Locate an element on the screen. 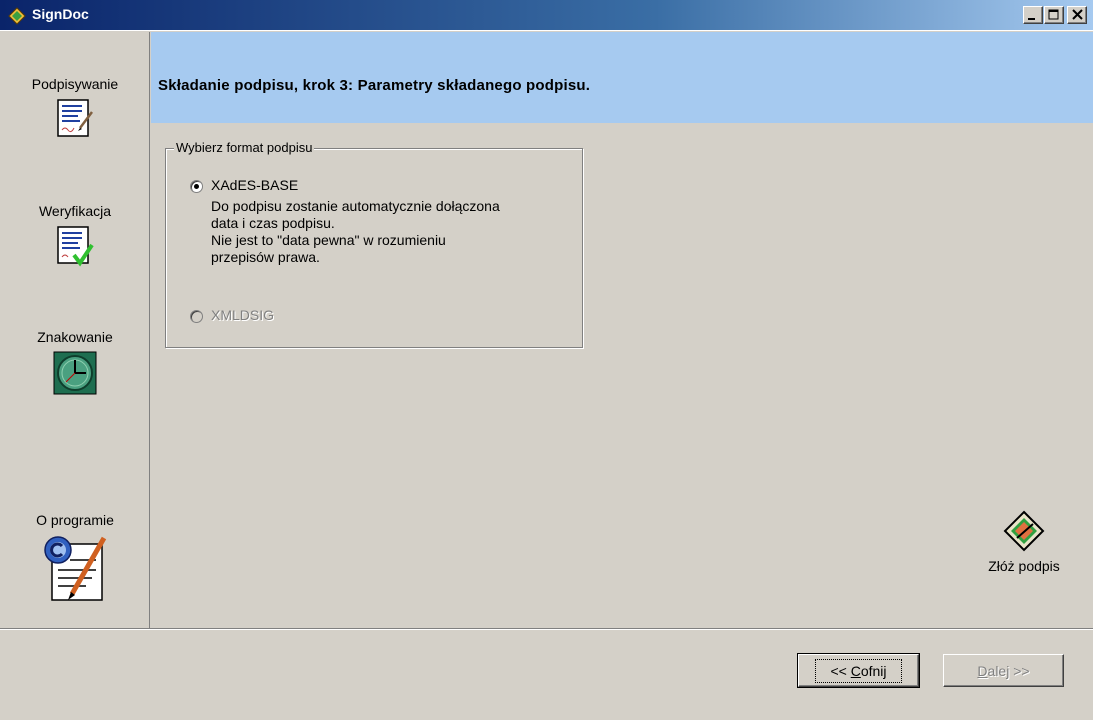 This screenshot has height=720, width=1093. radio-xmldsig: XMLDSIG is located at coordinates (232, 315).